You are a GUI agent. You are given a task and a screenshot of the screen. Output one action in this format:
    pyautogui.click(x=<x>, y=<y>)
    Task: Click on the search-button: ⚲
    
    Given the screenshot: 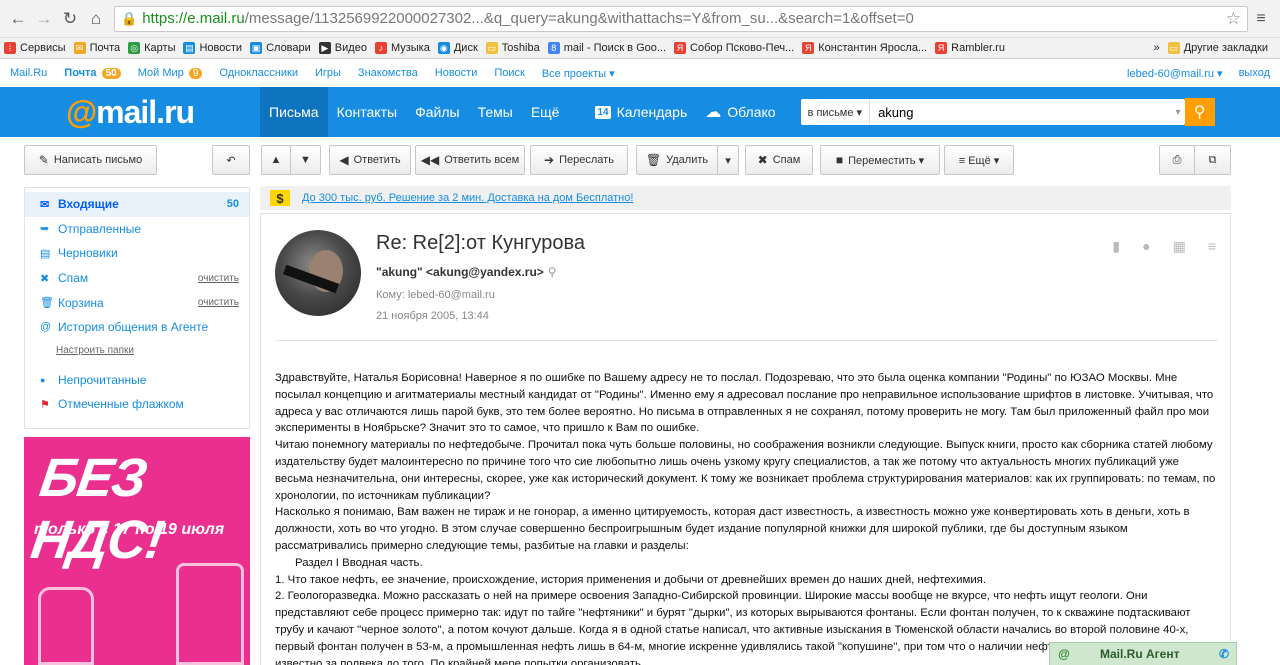 What is the action you would take?
    pyautogui.click(x=1199, y=112)
    